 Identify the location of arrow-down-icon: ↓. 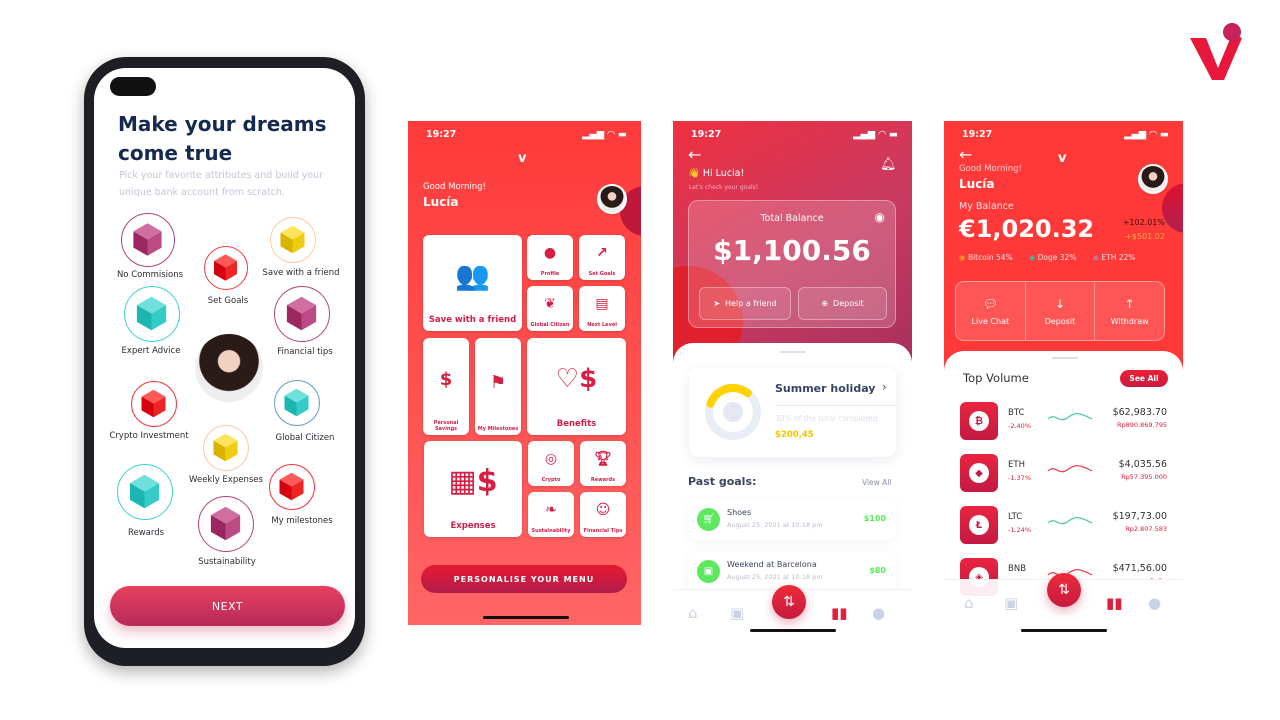
(1060, 303).